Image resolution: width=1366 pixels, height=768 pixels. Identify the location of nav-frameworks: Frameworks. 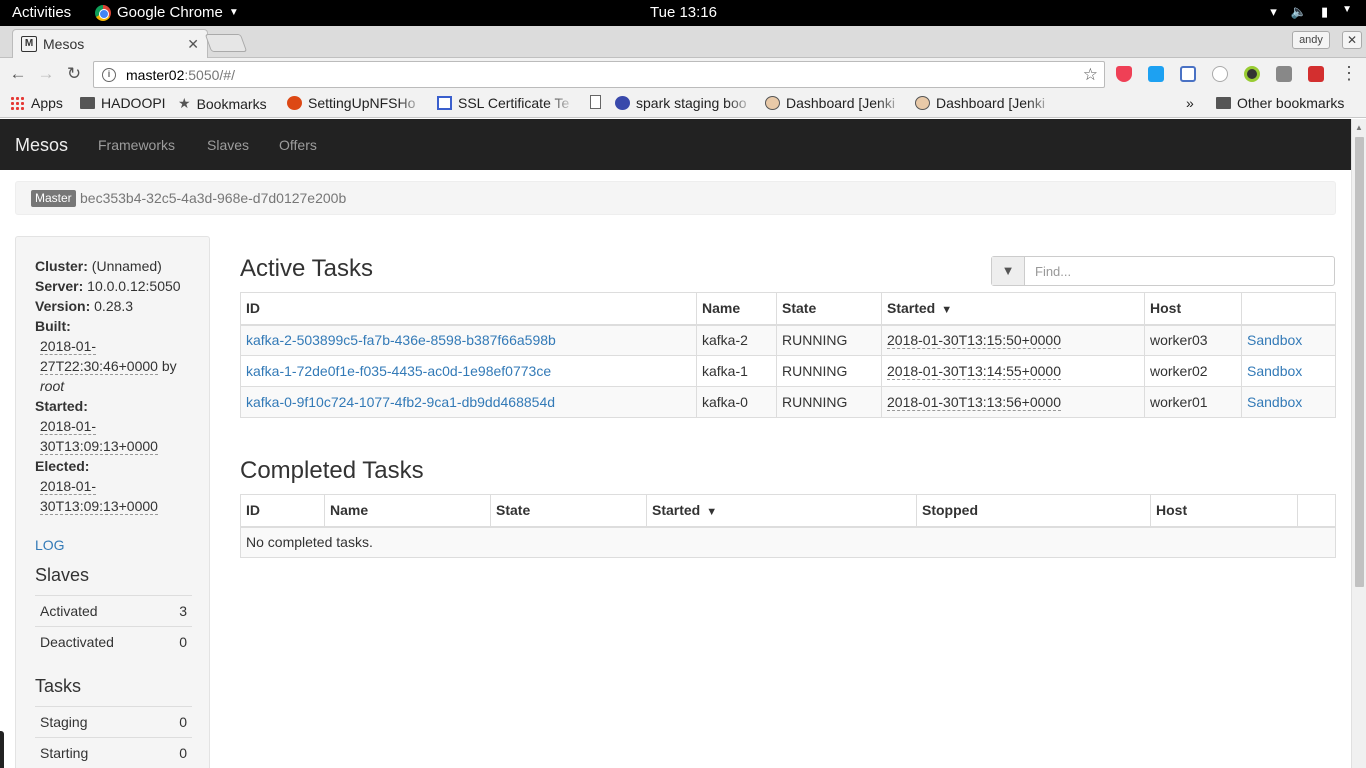
(136, 145).